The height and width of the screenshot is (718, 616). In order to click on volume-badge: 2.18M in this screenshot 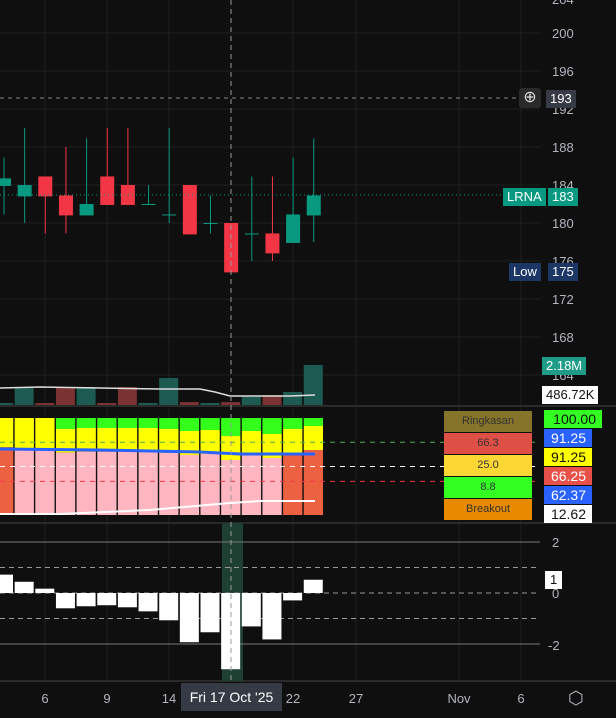, I will do `click(564, 366)`.